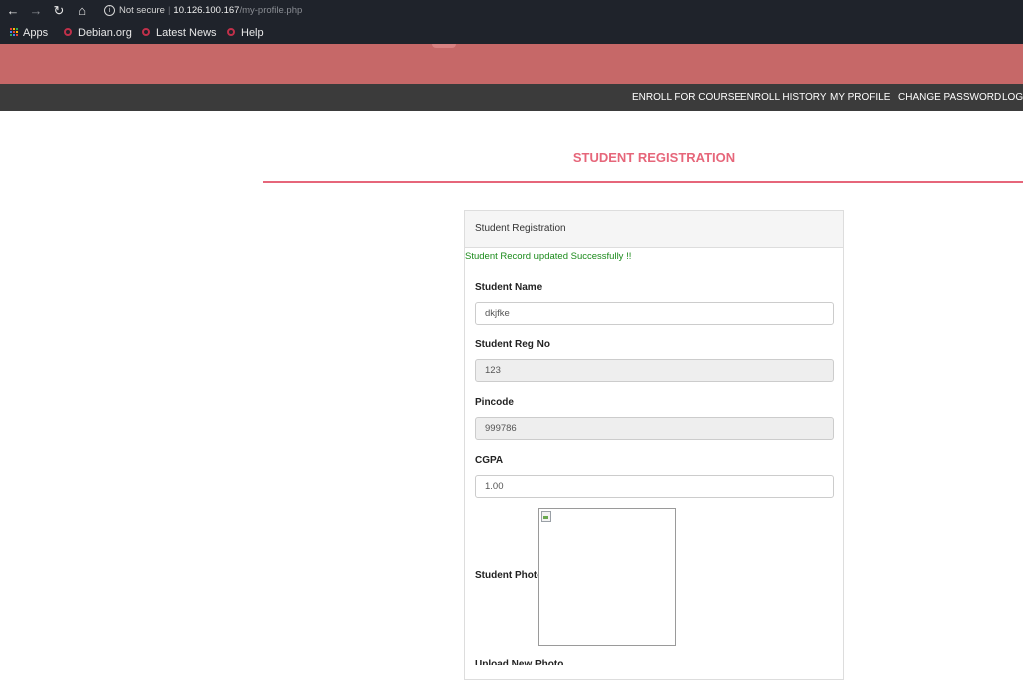 The image size is (1023, 680). Describe the element at coordinates (654, 370) in the screenshot. I see `student-reg-no-input` at that location.